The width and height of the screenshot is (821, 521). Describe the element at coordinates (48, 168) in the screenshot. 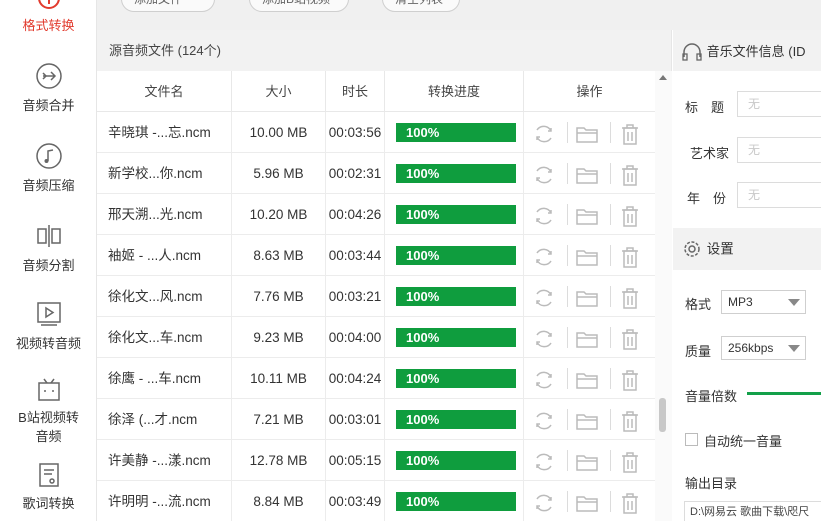

I see `nav-audio-compress: 音频压缩` at that location.